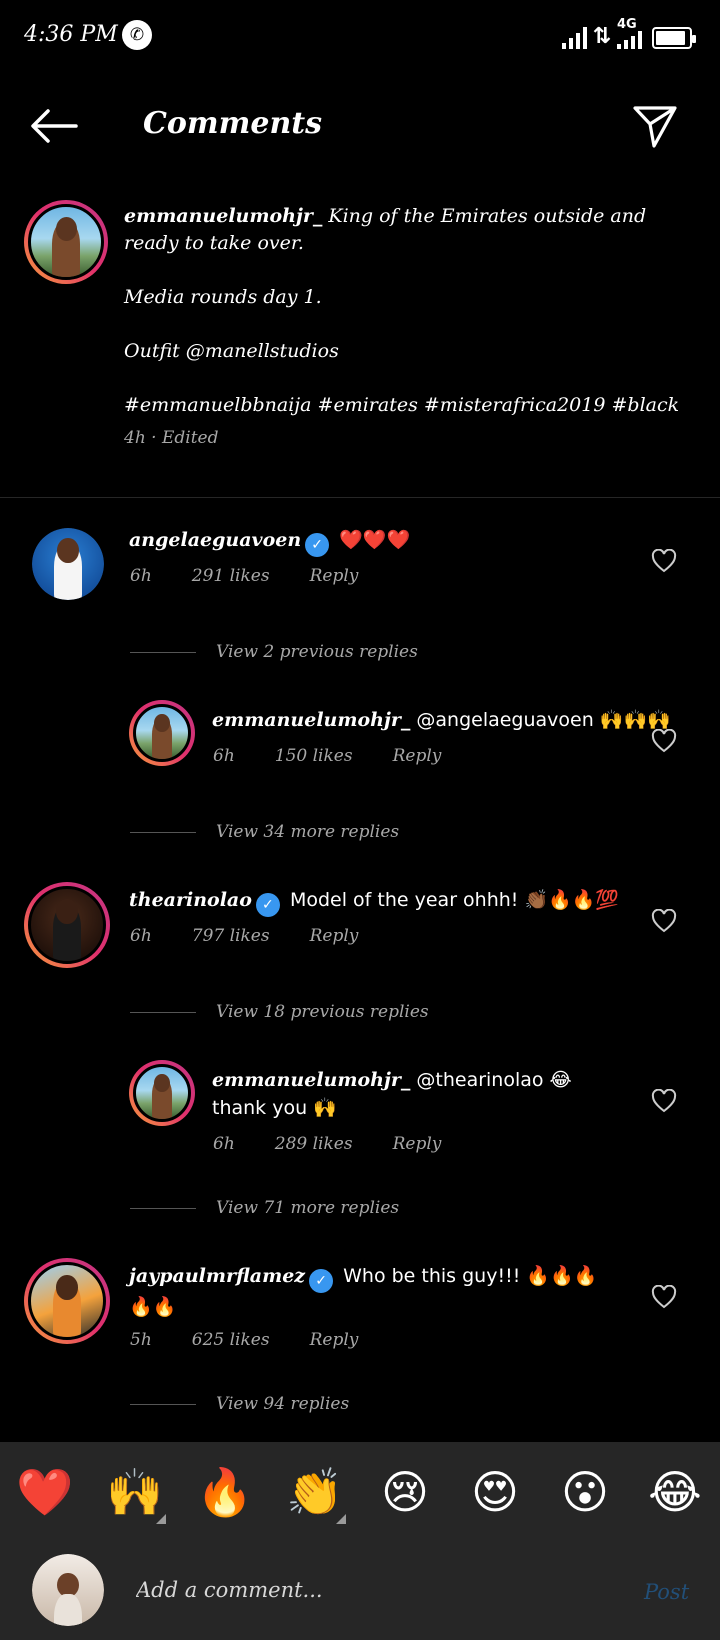  I want to click on comment-likes: 625 likes, so click(231, 1340).